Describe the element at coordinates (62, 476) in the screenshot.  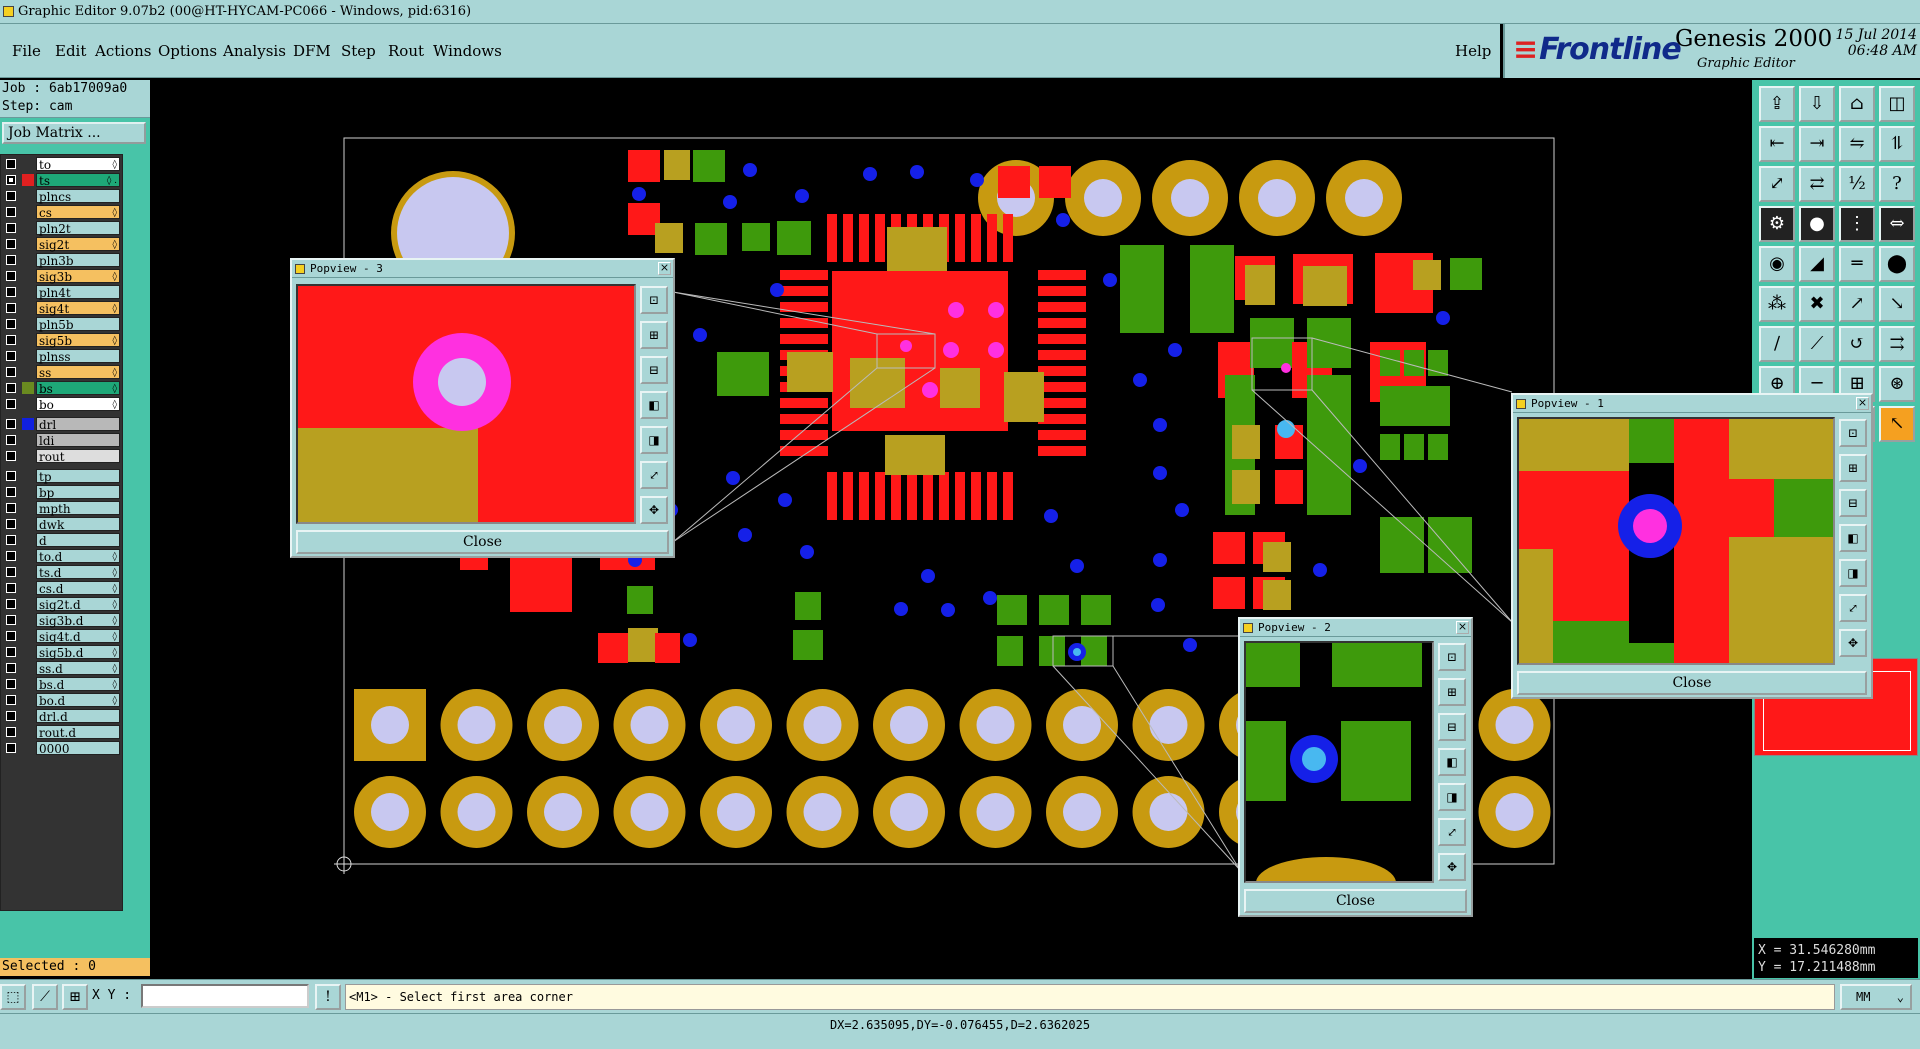
I see `layer-row: tp` at that location.